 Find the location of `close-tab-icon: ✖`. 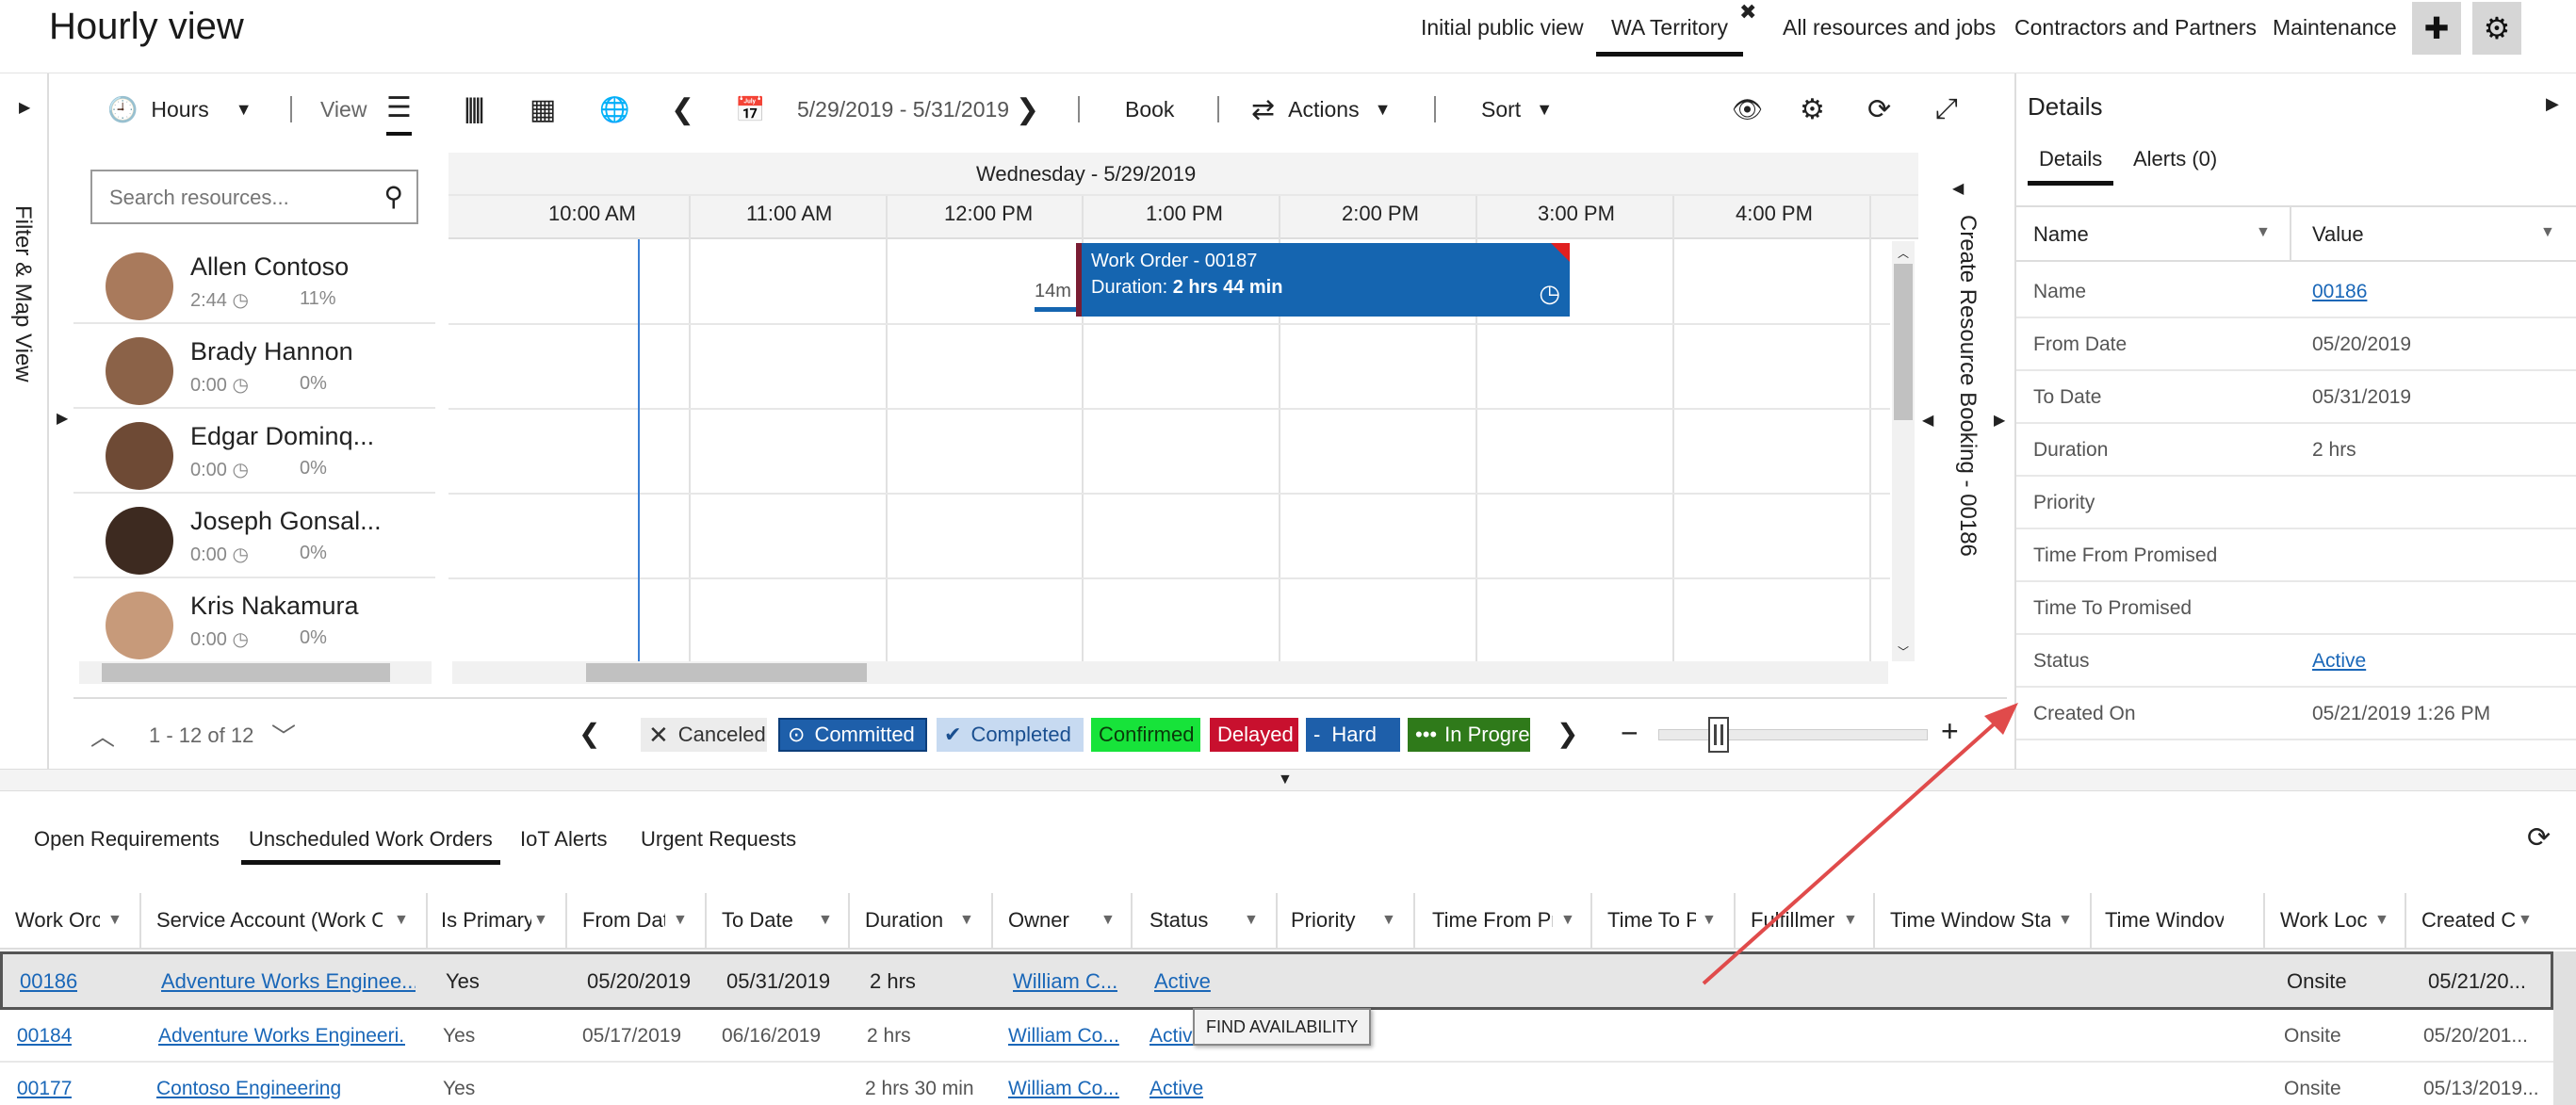

close-tab-icon: ✖ is located at coordinates (1747, 12).